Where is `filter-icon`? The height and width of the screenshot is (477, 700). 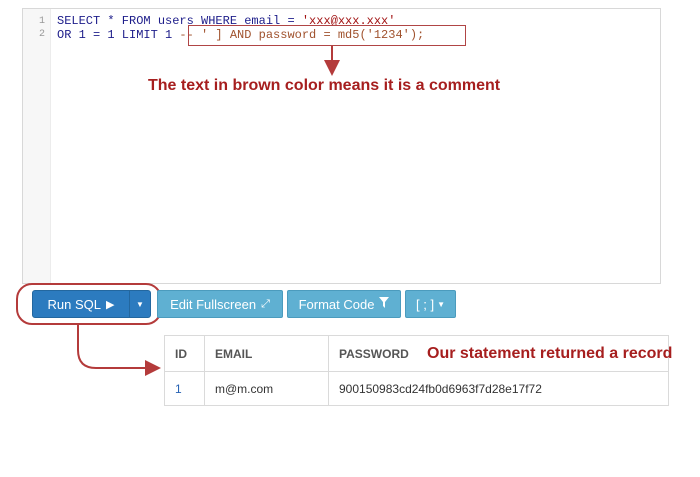
filter-icon is located at coordinates (384, 304).